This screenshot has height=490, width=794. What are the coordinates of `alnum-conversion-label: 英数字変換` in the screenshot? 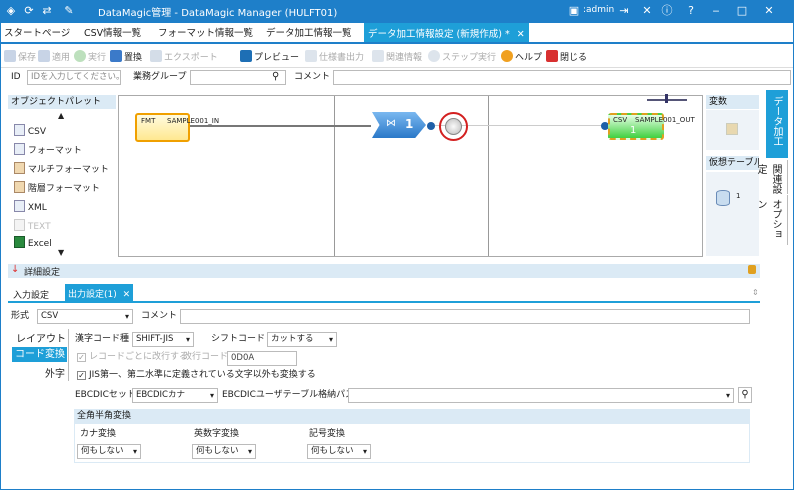 It's located at (217, 434).